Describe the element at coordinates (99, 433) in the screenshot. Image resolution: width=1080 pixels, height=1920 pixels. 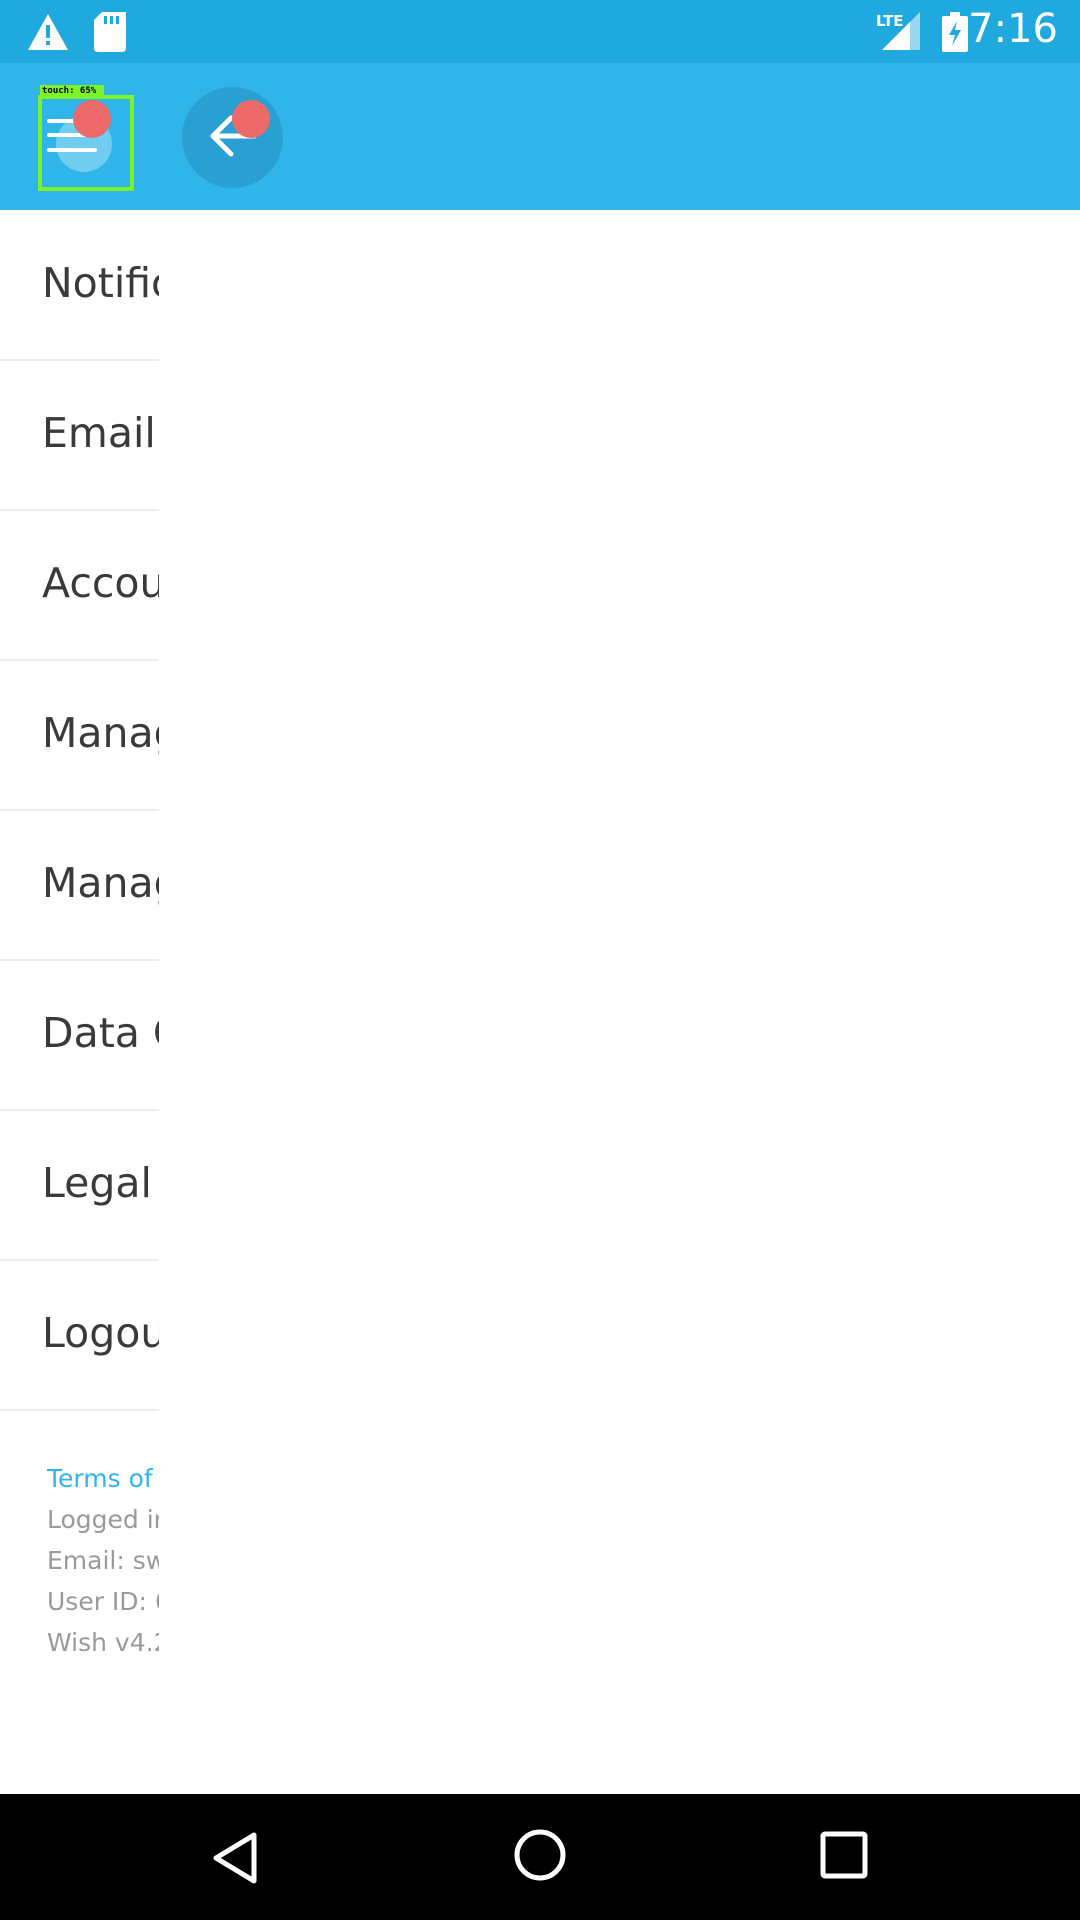
I see `settings-item-label: Email` at that location.